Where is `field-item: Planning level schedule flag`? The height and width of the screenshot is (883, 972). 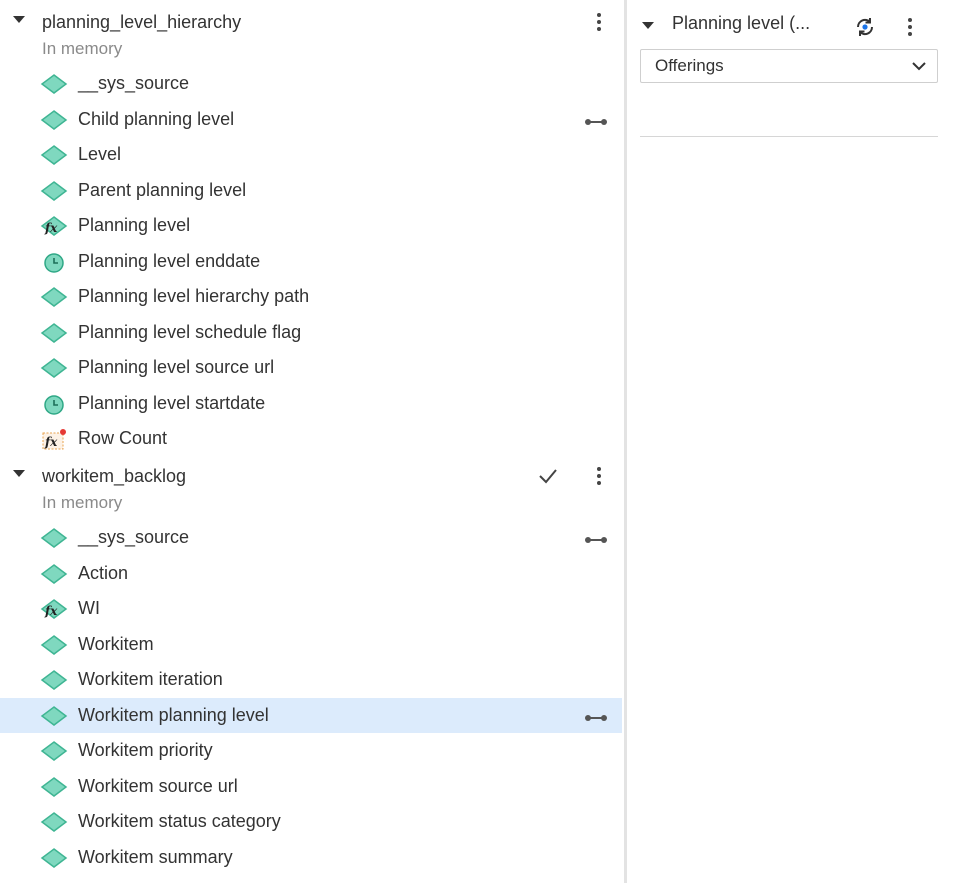
field-item: Planning level schedule flag is located at coordinates (311, 332).